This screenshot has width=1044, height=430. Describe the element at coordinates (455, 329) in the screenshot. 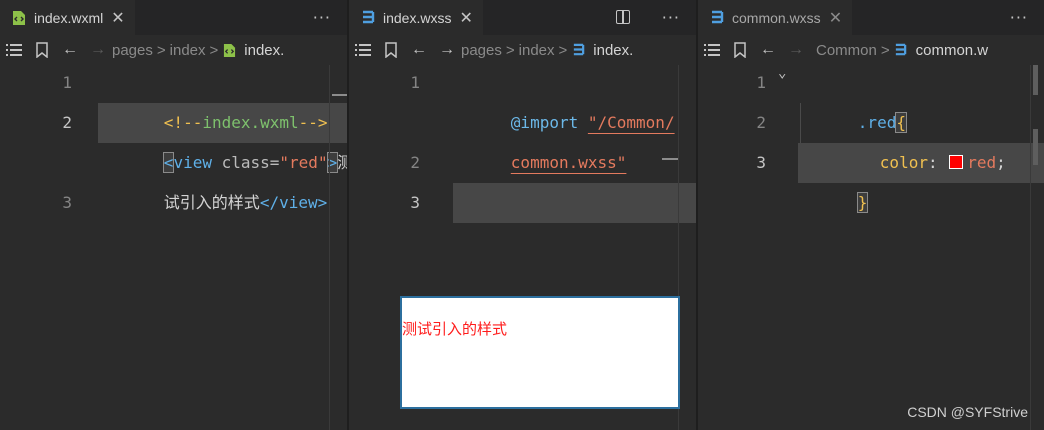

I see `preview-text: 测试引入的样式` at that location.